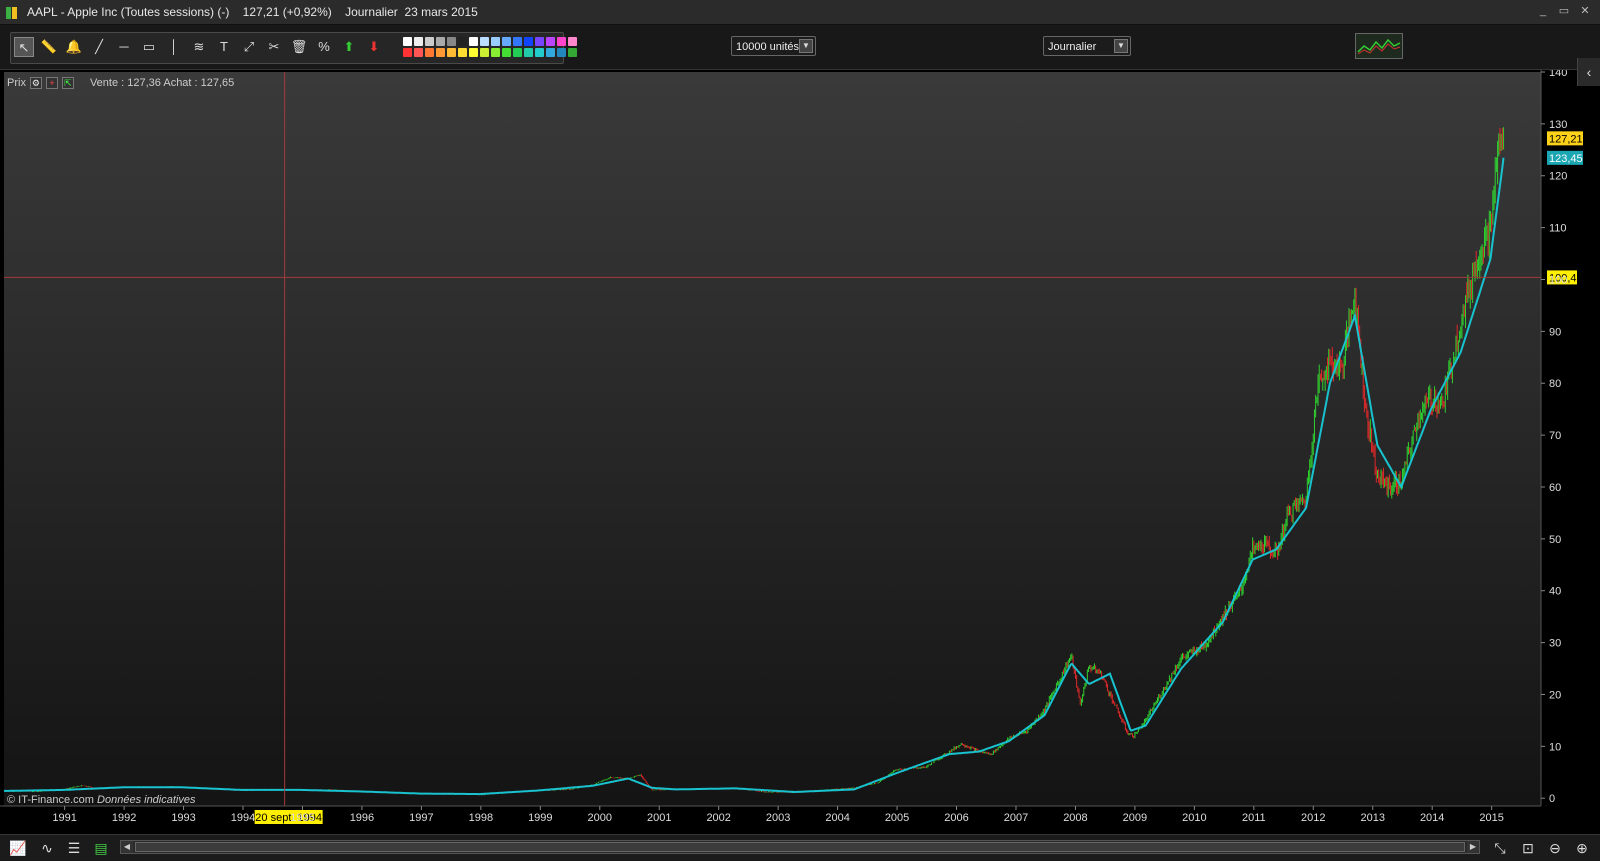 The width and height of the screenshot is (1600, 861). I want to click on chart-style-button, so click(1379, 46).